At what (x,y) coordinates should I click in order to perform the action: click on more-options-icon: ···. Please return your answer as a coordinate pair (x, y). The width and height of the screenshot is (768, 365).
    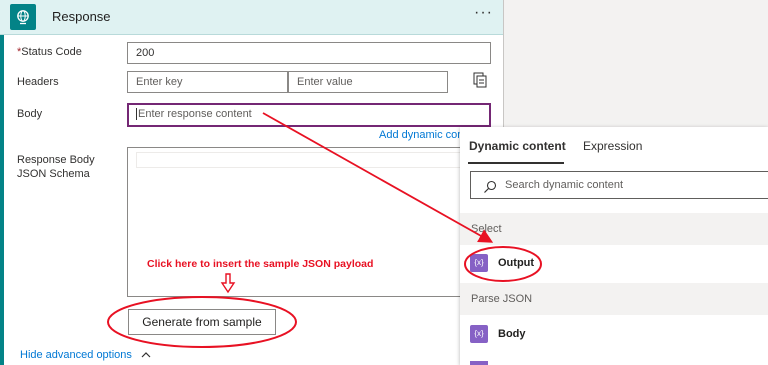
    Looking at the image, I should click on (483, 13).